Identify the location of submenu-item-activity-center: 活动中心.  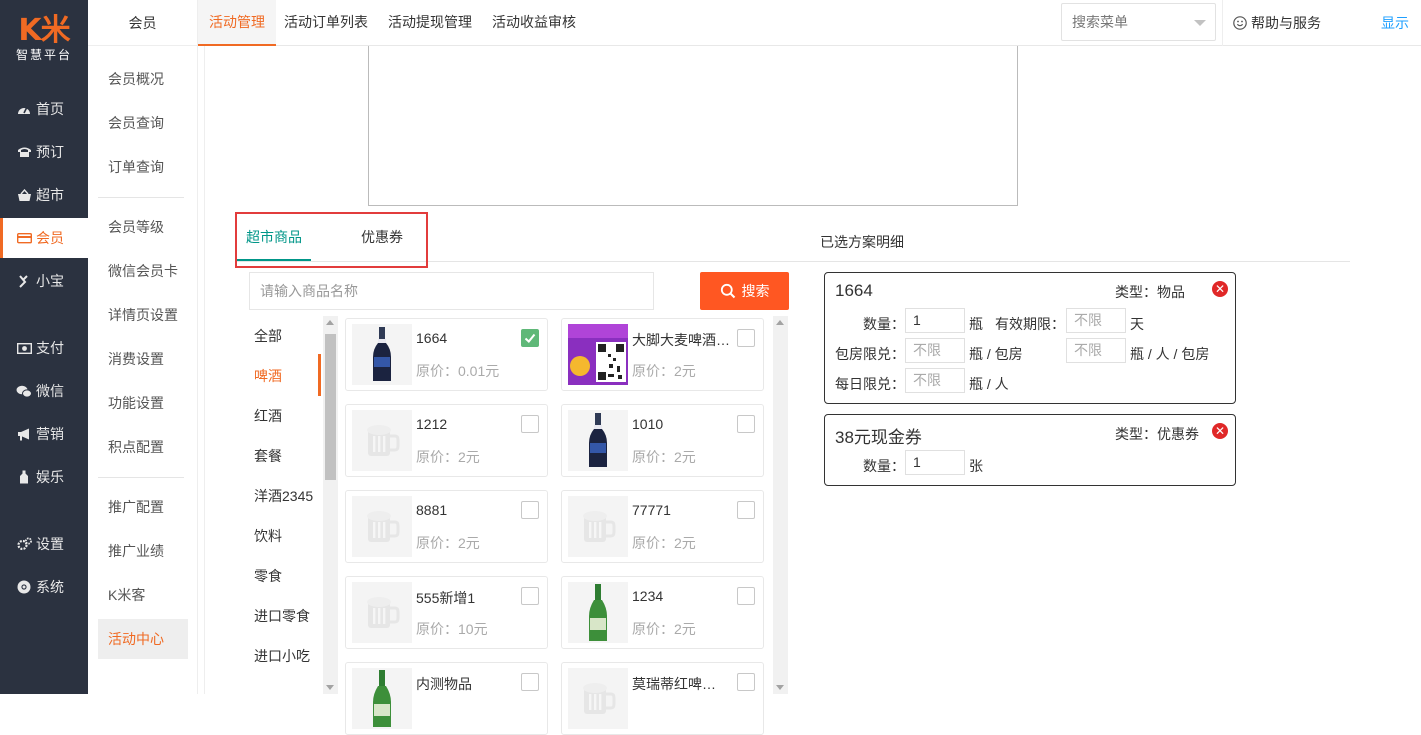
(143, 639).